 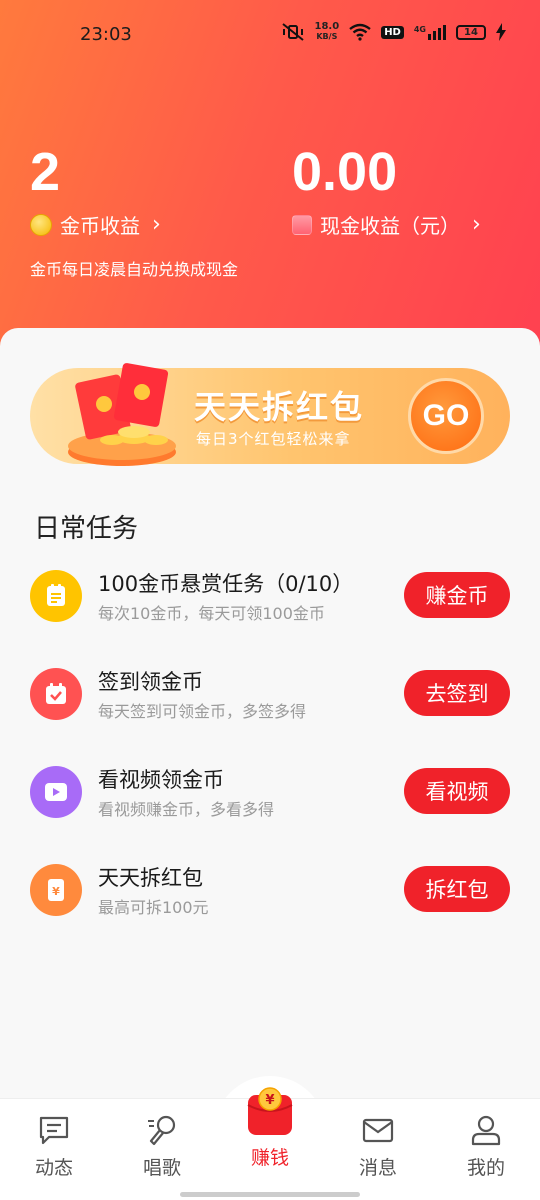 What do you see at coordinates (150, 682) in the screenshot?
I see `task-name: 签到领金币` at bounding box center [150, 682].